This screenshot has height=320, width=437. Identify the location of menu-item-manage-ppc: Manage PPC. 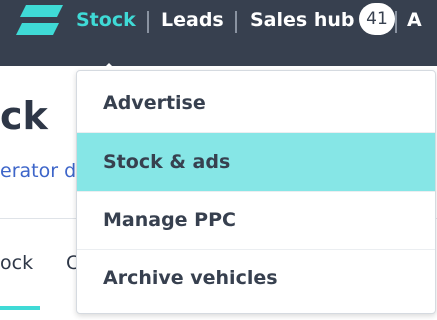
(256, 220).